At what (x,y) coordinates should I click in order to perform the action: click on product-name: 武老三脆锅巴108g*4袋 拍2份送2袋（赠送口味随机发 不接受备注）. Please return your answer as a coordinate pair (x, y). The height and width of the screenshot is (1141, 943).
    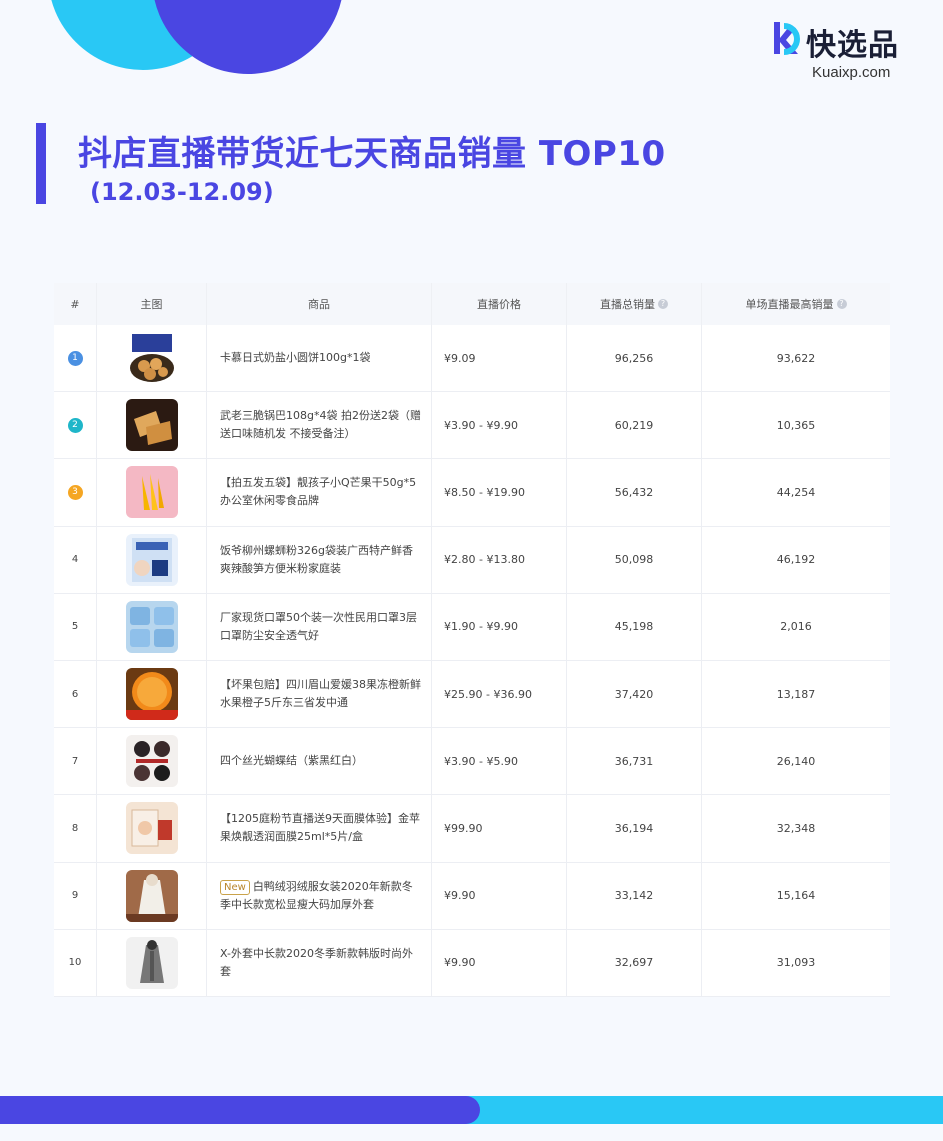
    Looking at the image, I should click on (320, 424).